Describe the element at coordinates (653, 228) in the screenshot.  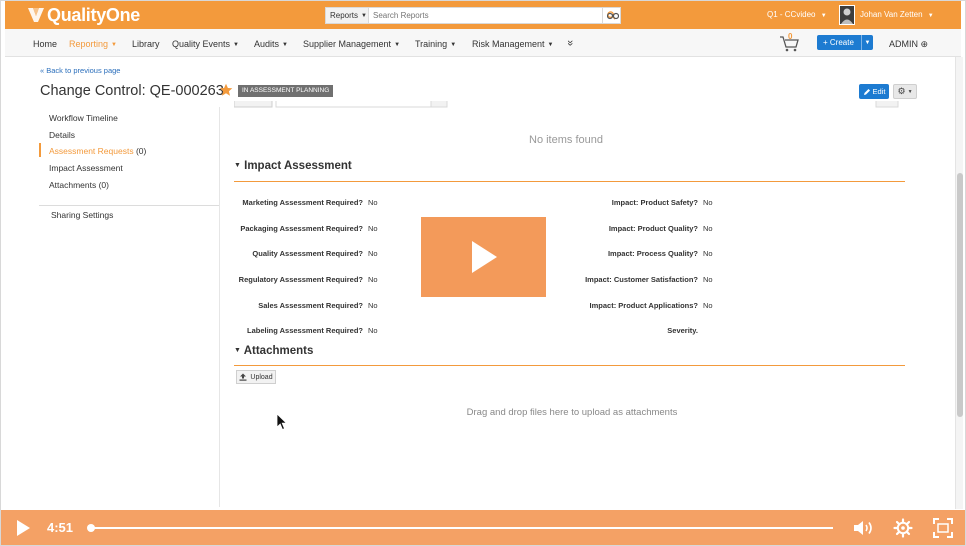
I see `field-label: Impact: Product Quality?` at that location.